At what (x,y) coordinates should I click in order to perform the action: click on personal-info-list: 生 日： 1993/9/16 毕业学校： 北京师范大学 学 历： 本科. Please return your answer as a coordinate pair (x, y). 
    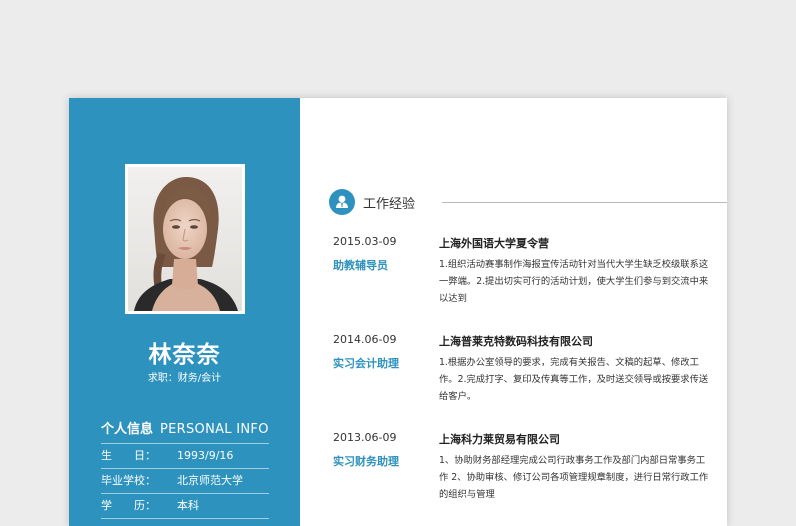
    Looking at the image, I should click on (185, 484).